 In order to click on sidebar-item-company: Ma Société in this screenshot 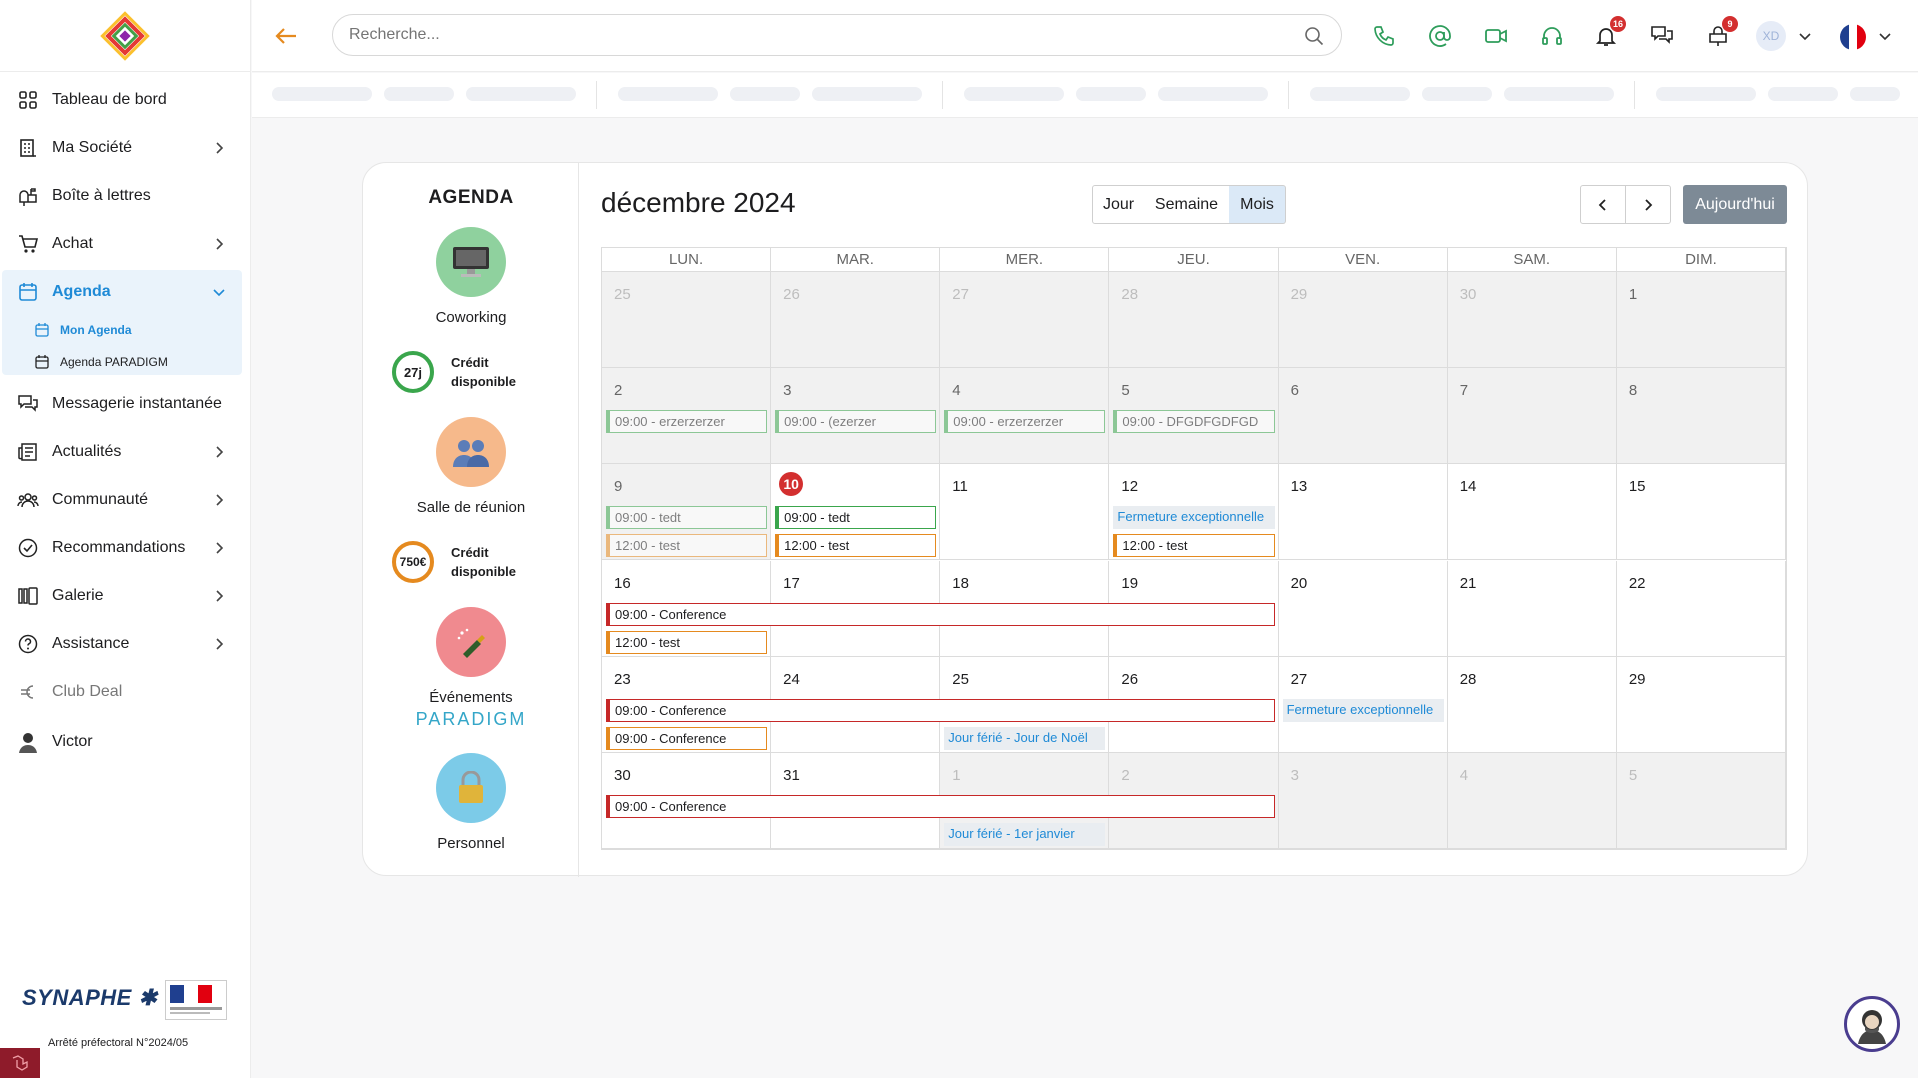, I will do `click(125, 148)`.